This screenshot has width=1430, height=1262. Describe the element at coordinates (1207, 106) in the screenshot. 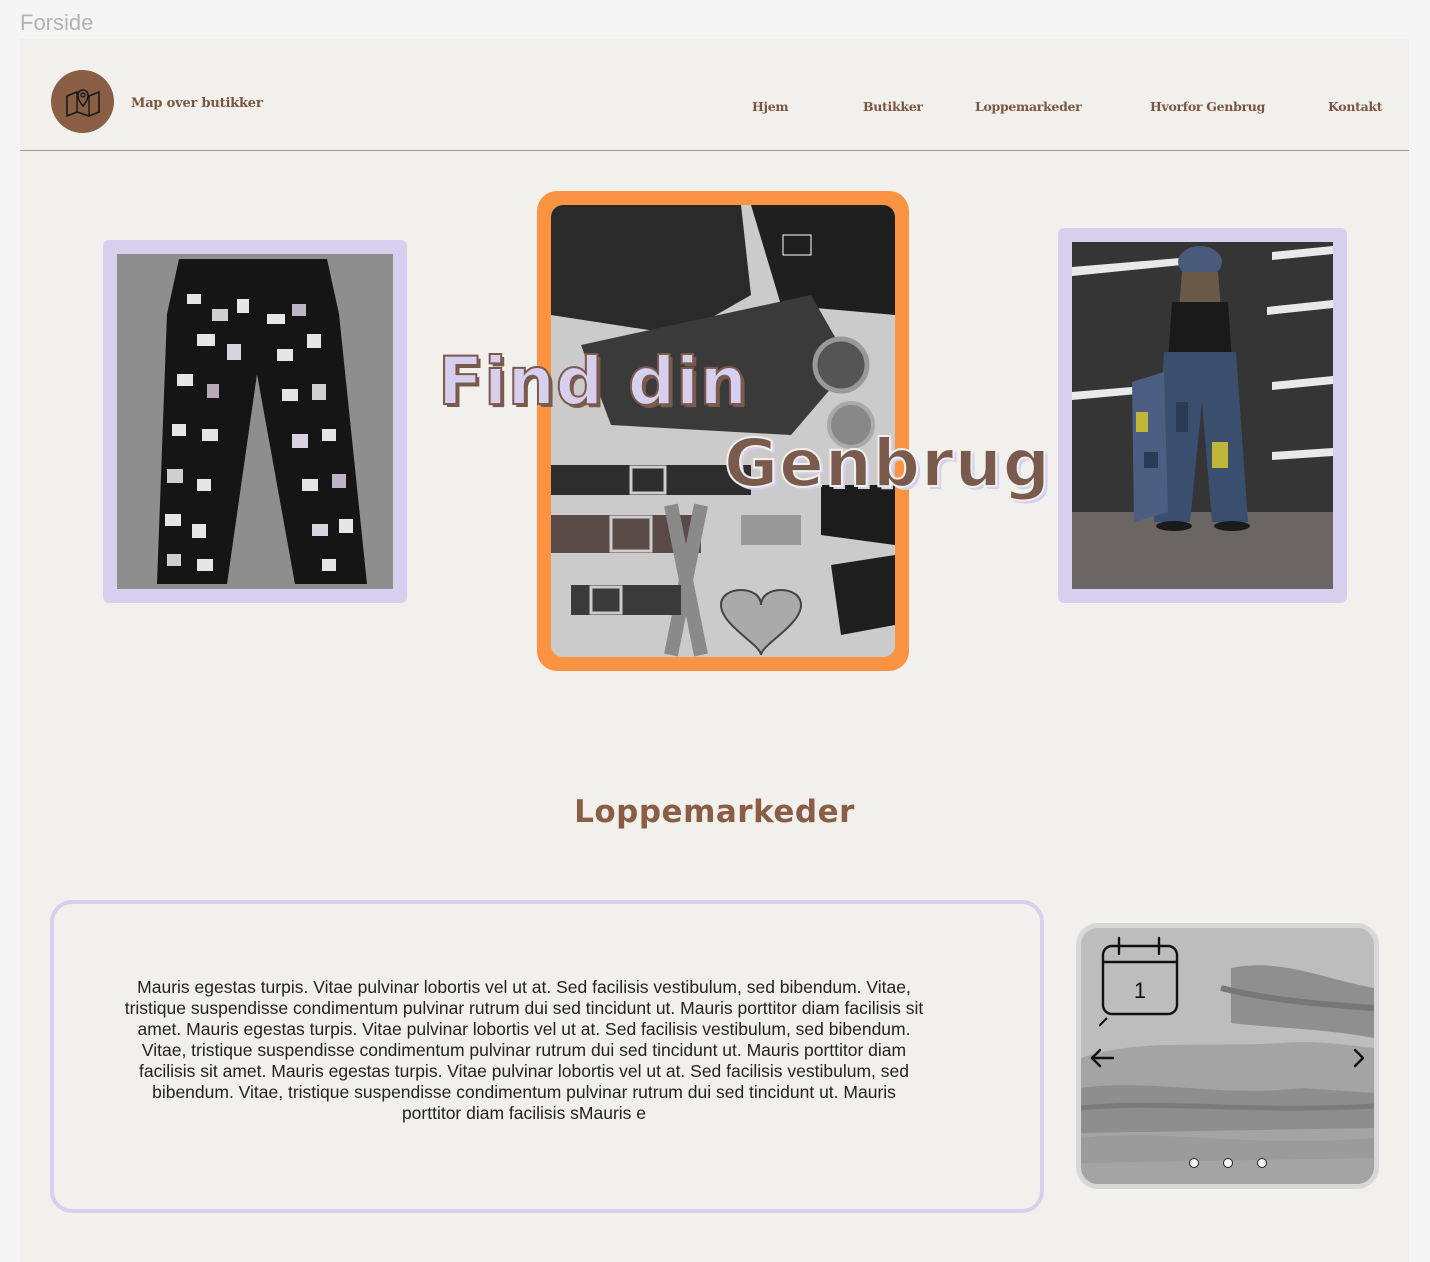

I see `nav-item-hvorfor-genbrug: Hvorfor Genbrug` at that location.